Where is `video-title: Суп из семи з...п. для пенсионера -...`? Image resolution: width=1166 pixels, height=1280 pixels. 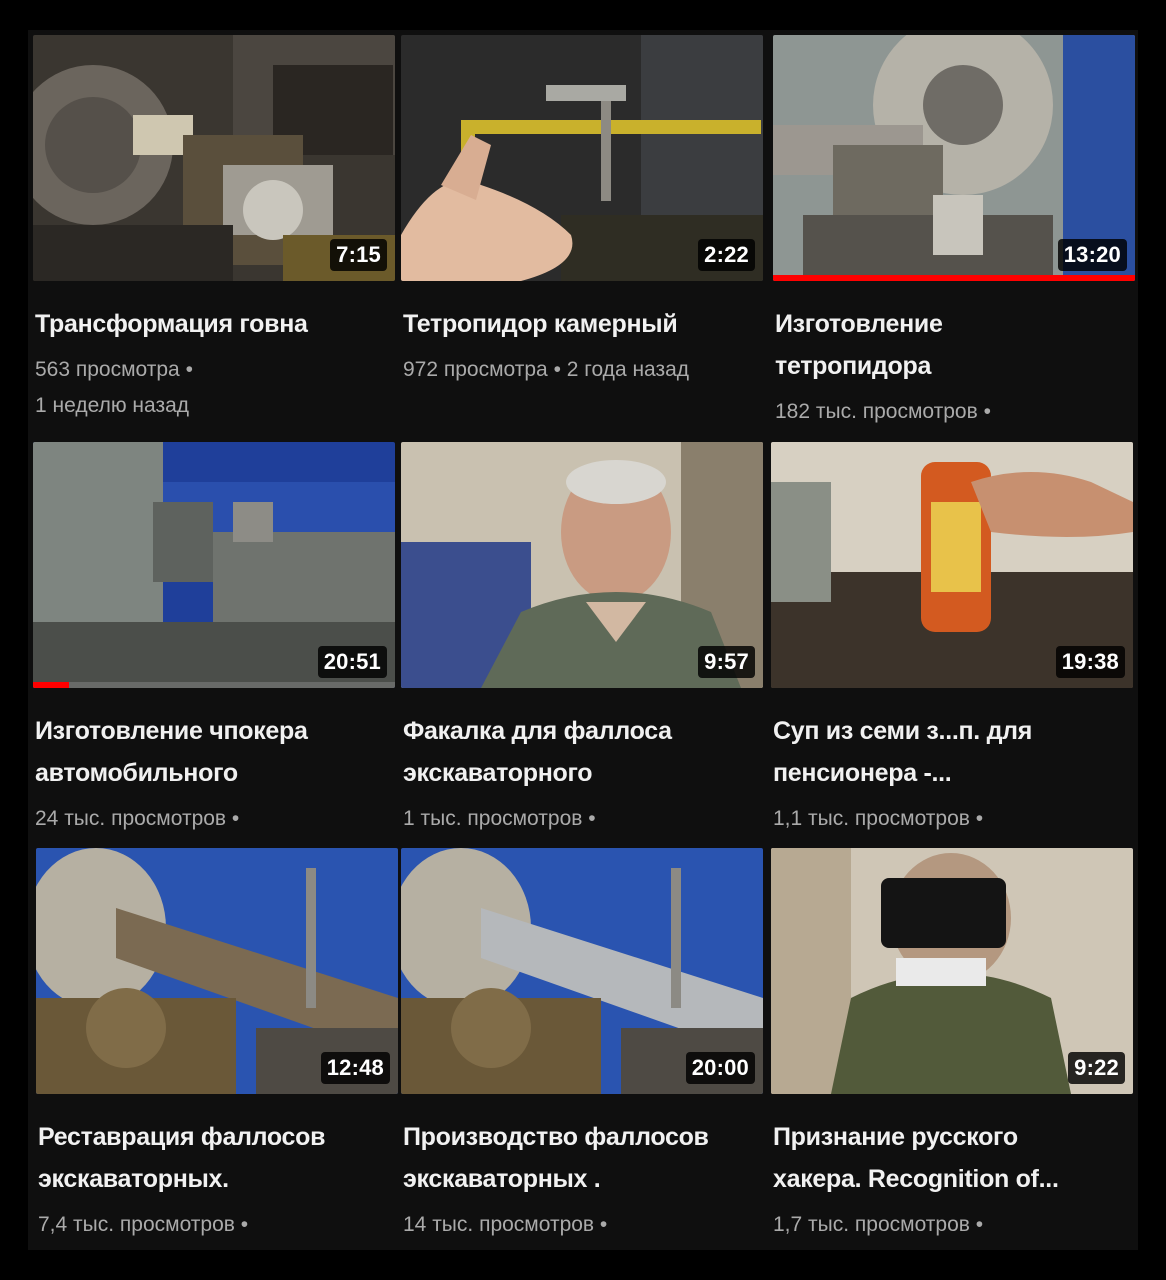
video-title: Суп из семи з...п. для пенсионера -... is located at coordinates (923, 752).